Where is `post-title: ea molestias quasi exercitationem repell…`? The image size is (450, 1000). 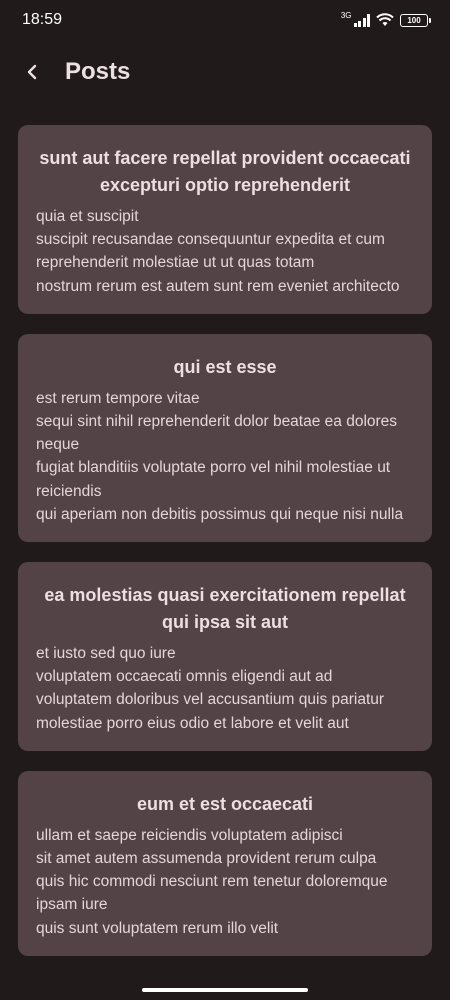
post-title: ea molestias quasi exercitationem repell… is located at coordinates (225, 609).